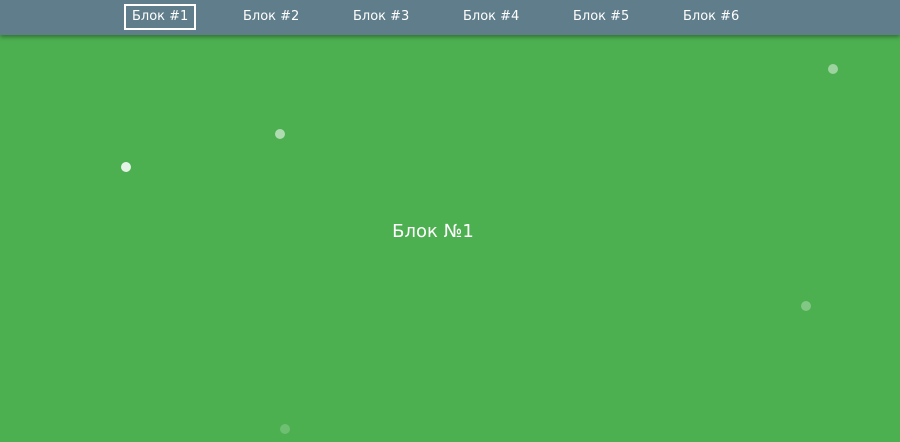  What do you see at coordinates (381, 17) in the screenshot?
I see `nav-item-block-3: Блок #3` at bounding box center [381, 17].